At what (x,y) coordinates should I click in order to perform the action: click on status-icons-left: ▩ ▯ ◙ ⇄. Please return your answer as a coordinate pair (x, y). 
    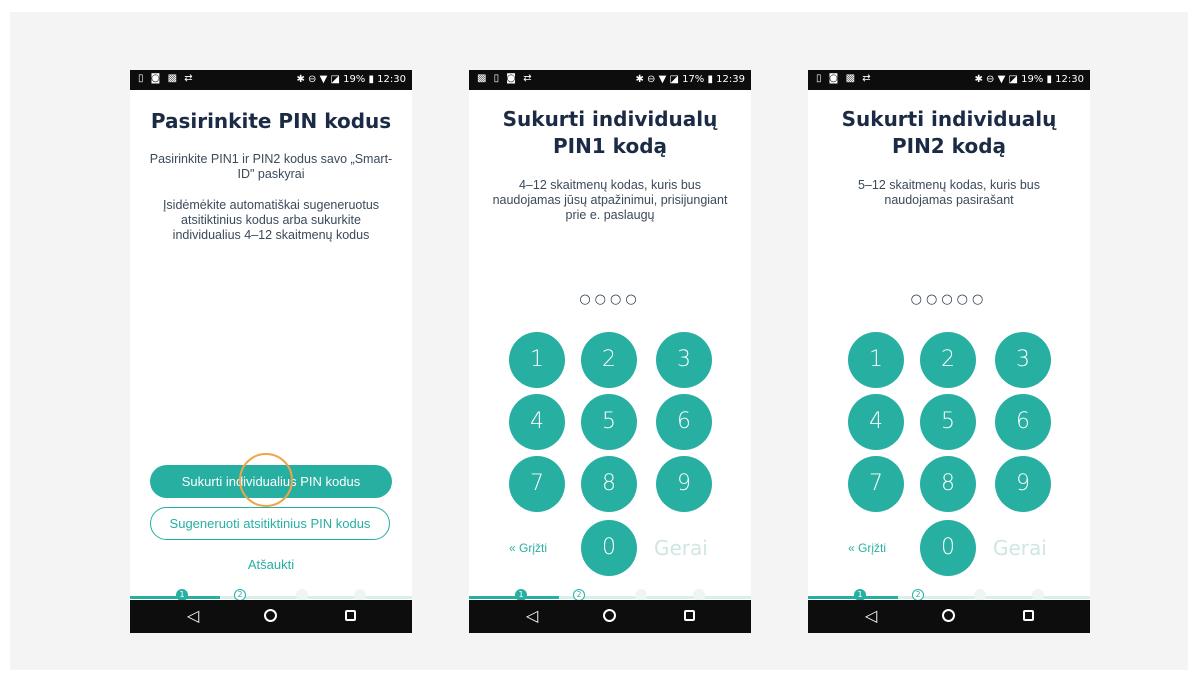
    Looking at the image, I should click on (505, 78).